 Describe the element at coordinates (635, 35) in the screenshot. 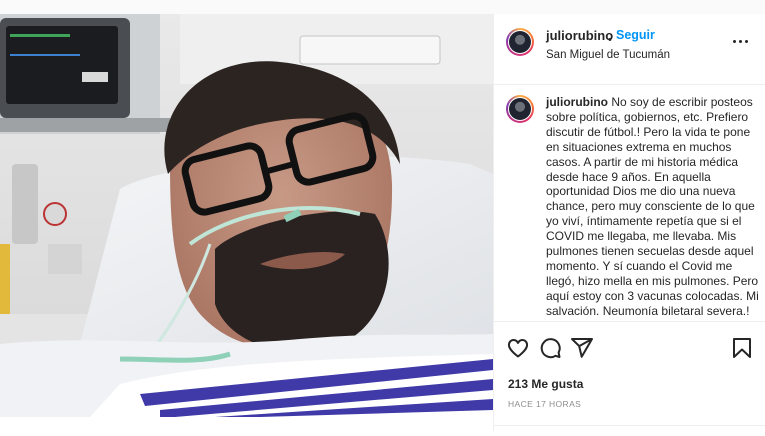

I see `follow-button: Seguir` at that location.